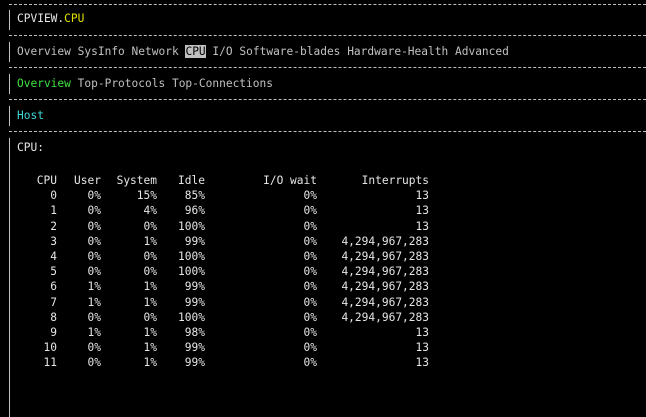  Describe the element at coordinates (37, 18) in the screenshot. I see `app-name: CPVIEW` at that location.